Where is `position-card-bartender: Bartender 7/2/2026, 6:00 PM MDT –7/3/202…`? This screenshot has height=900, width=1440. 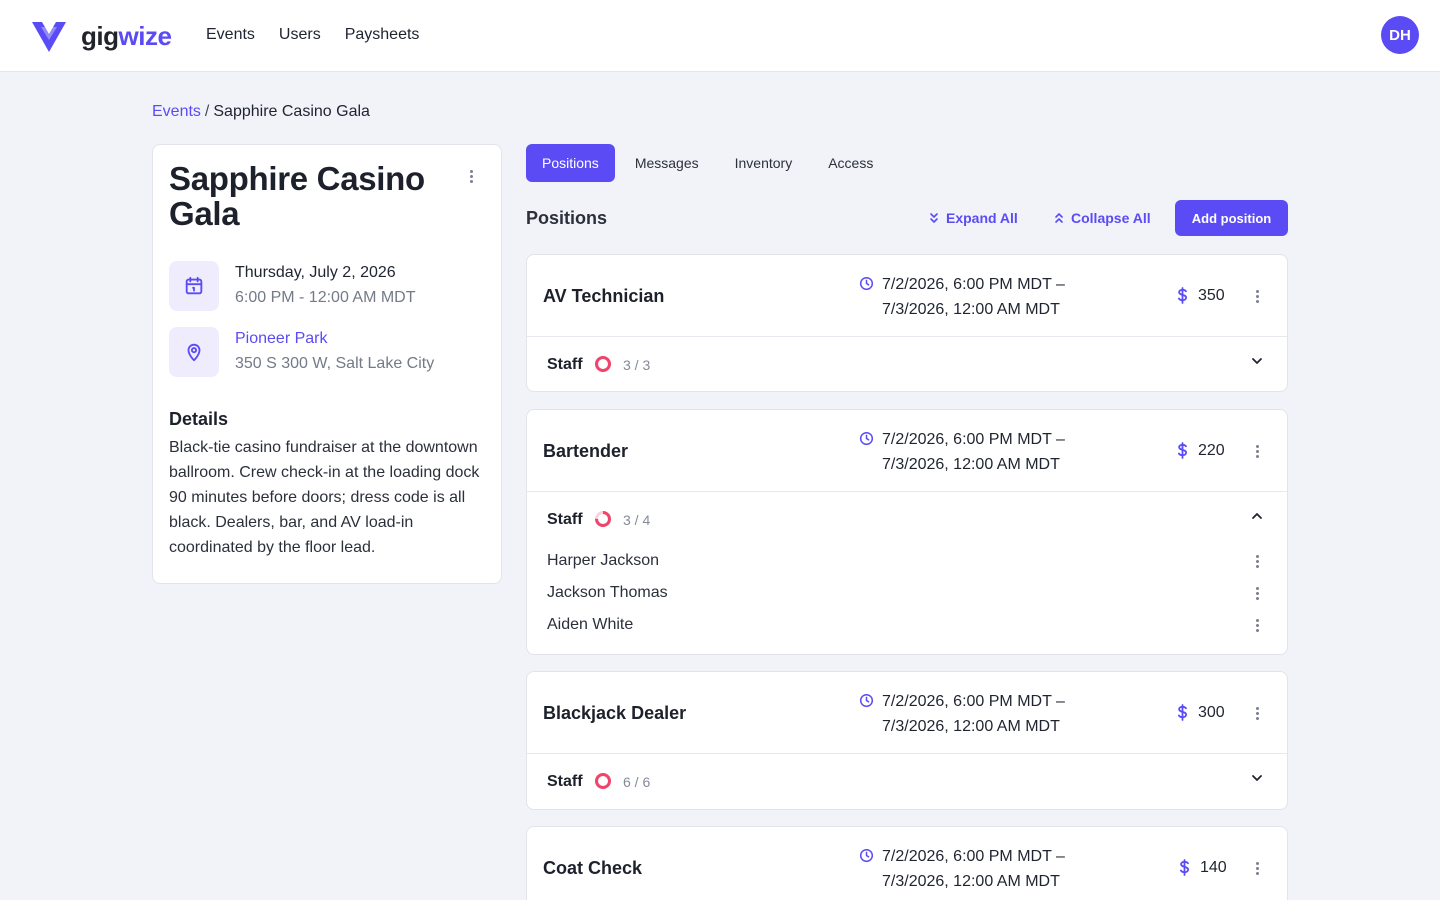 position-card-bartender: Bartender 7/2/2026, 6:00 PM MDT –7/3/202… is located at coordinates (907, 532).